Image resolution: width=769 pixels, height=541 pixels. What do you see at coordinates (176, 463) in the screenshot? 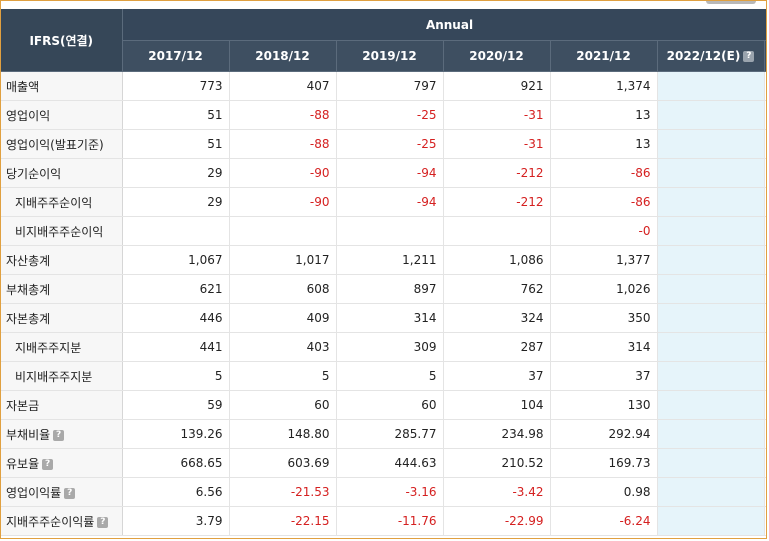
I see `value-cell: 668.65` at bounding box center [176, 463].